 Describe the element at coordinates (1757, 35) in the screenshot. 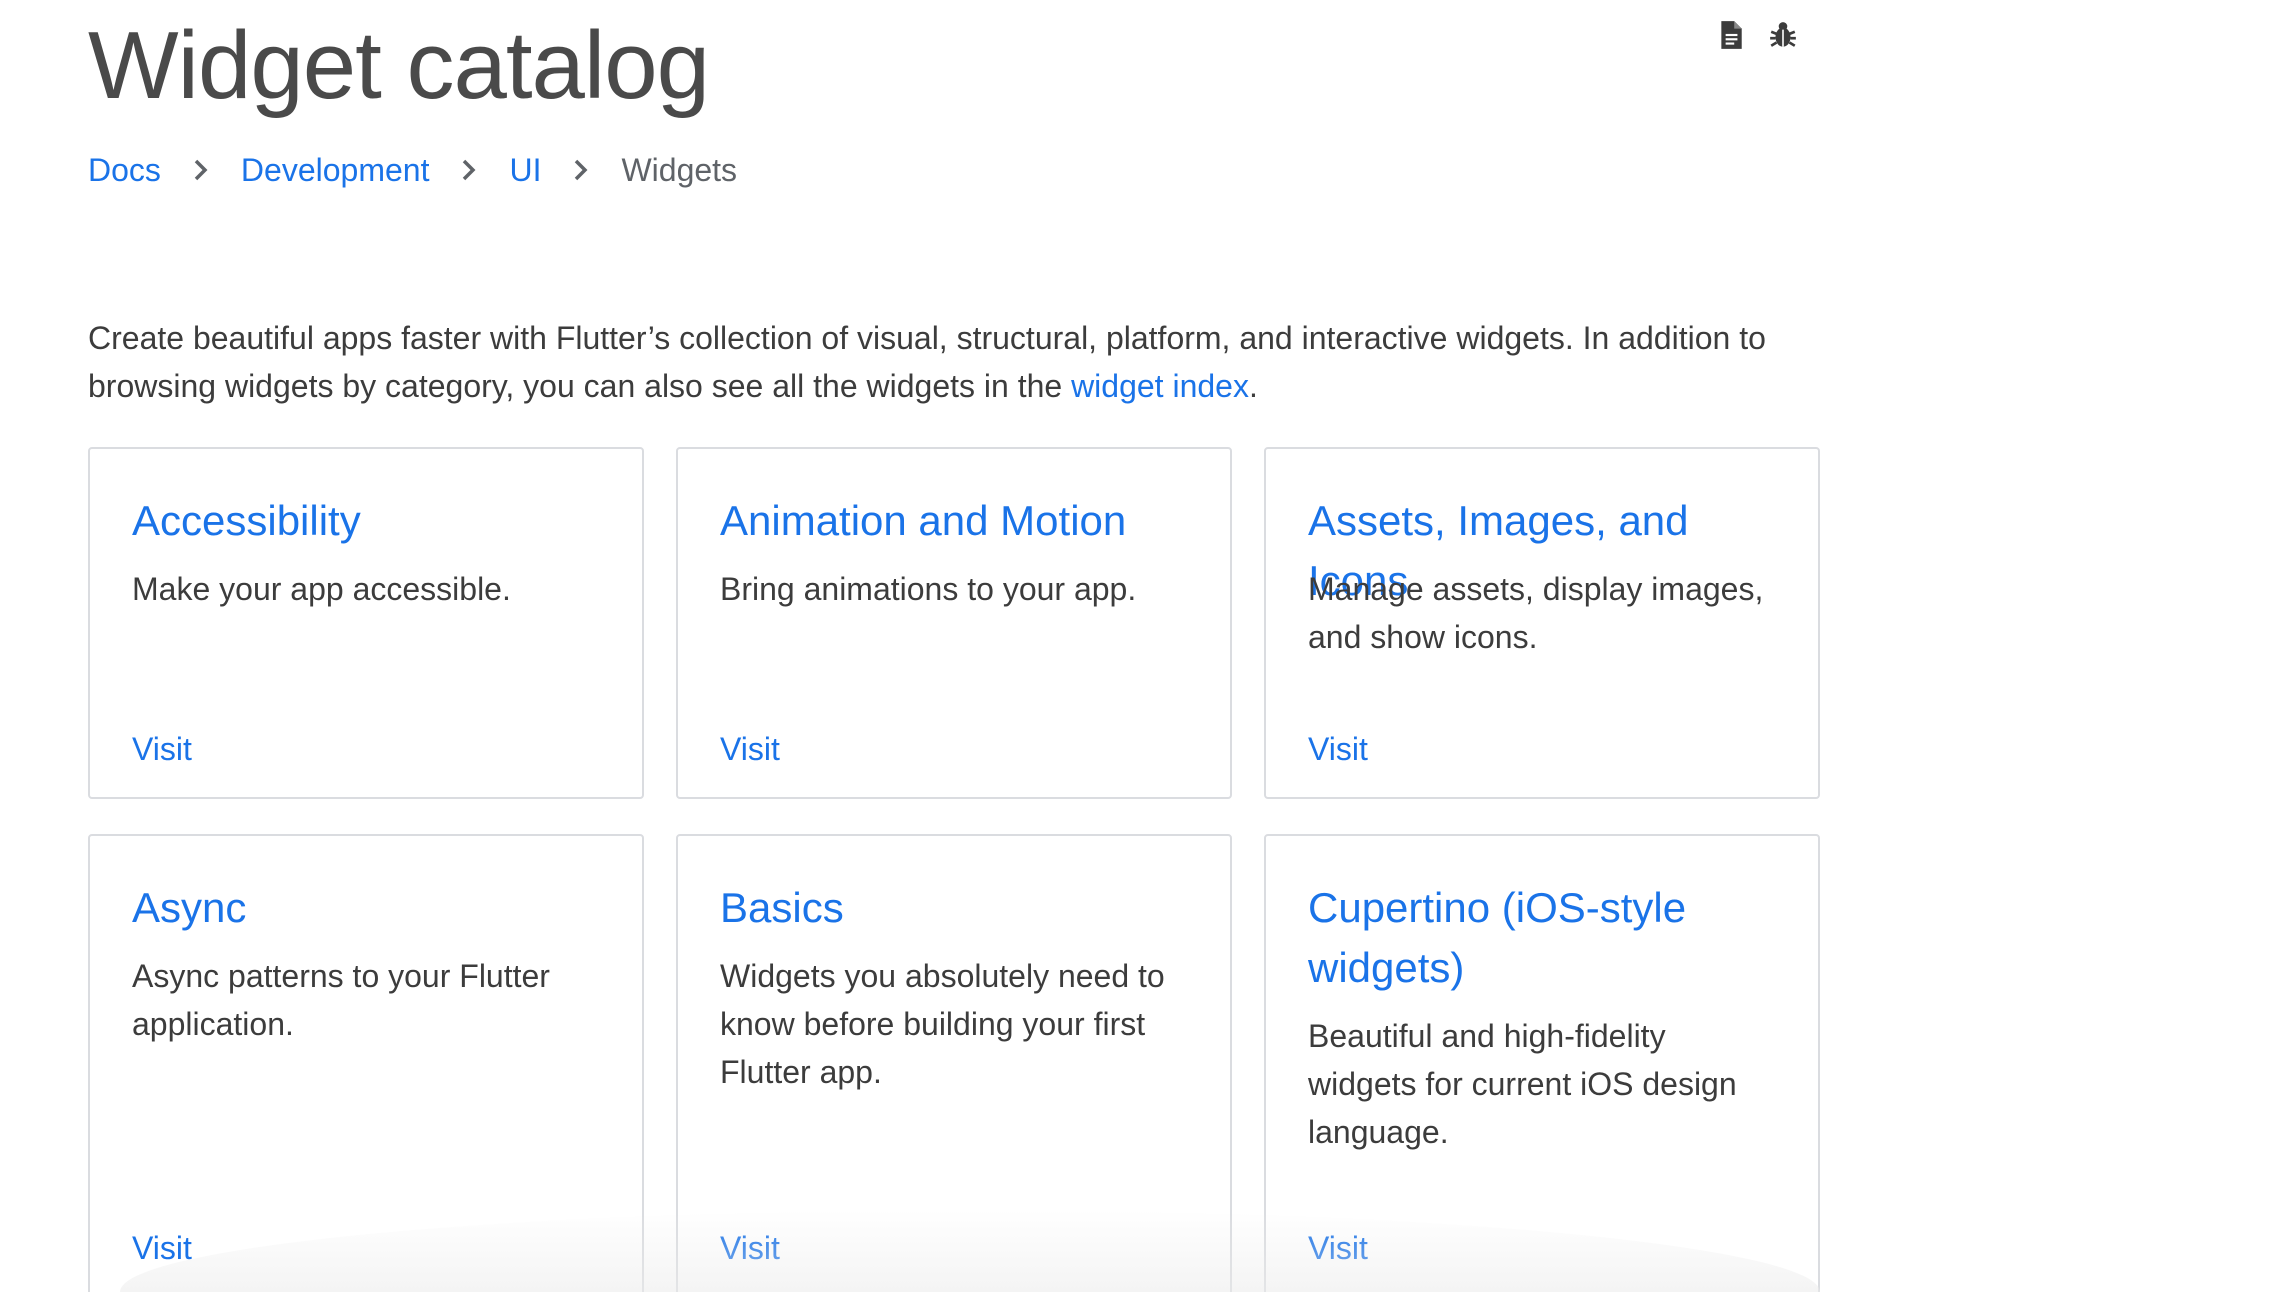

I see `page-actions` at that location.